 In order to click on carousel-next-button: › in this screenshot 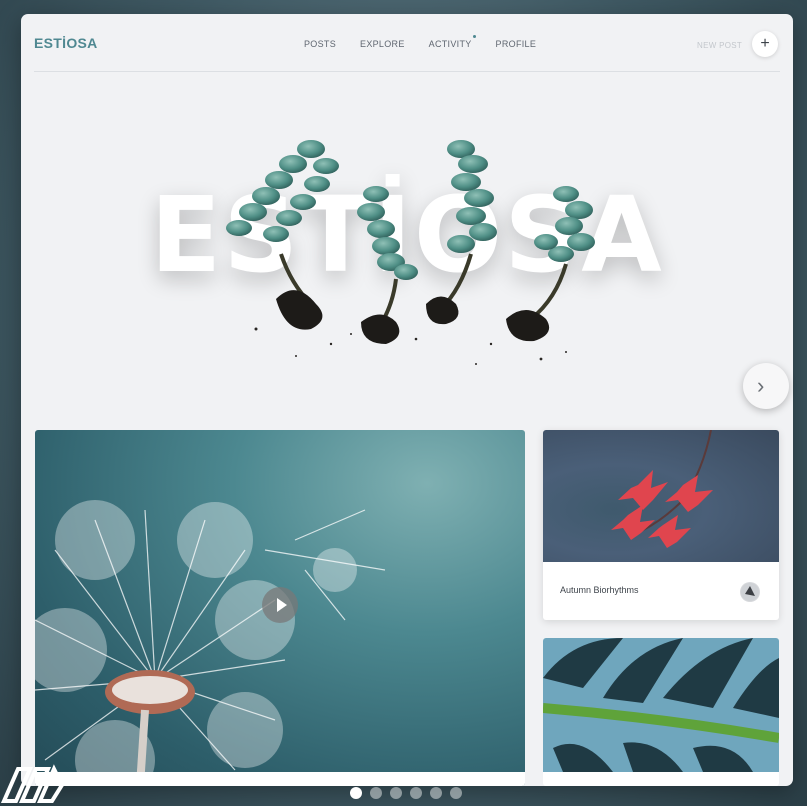, I will do `click(766, 386)`.